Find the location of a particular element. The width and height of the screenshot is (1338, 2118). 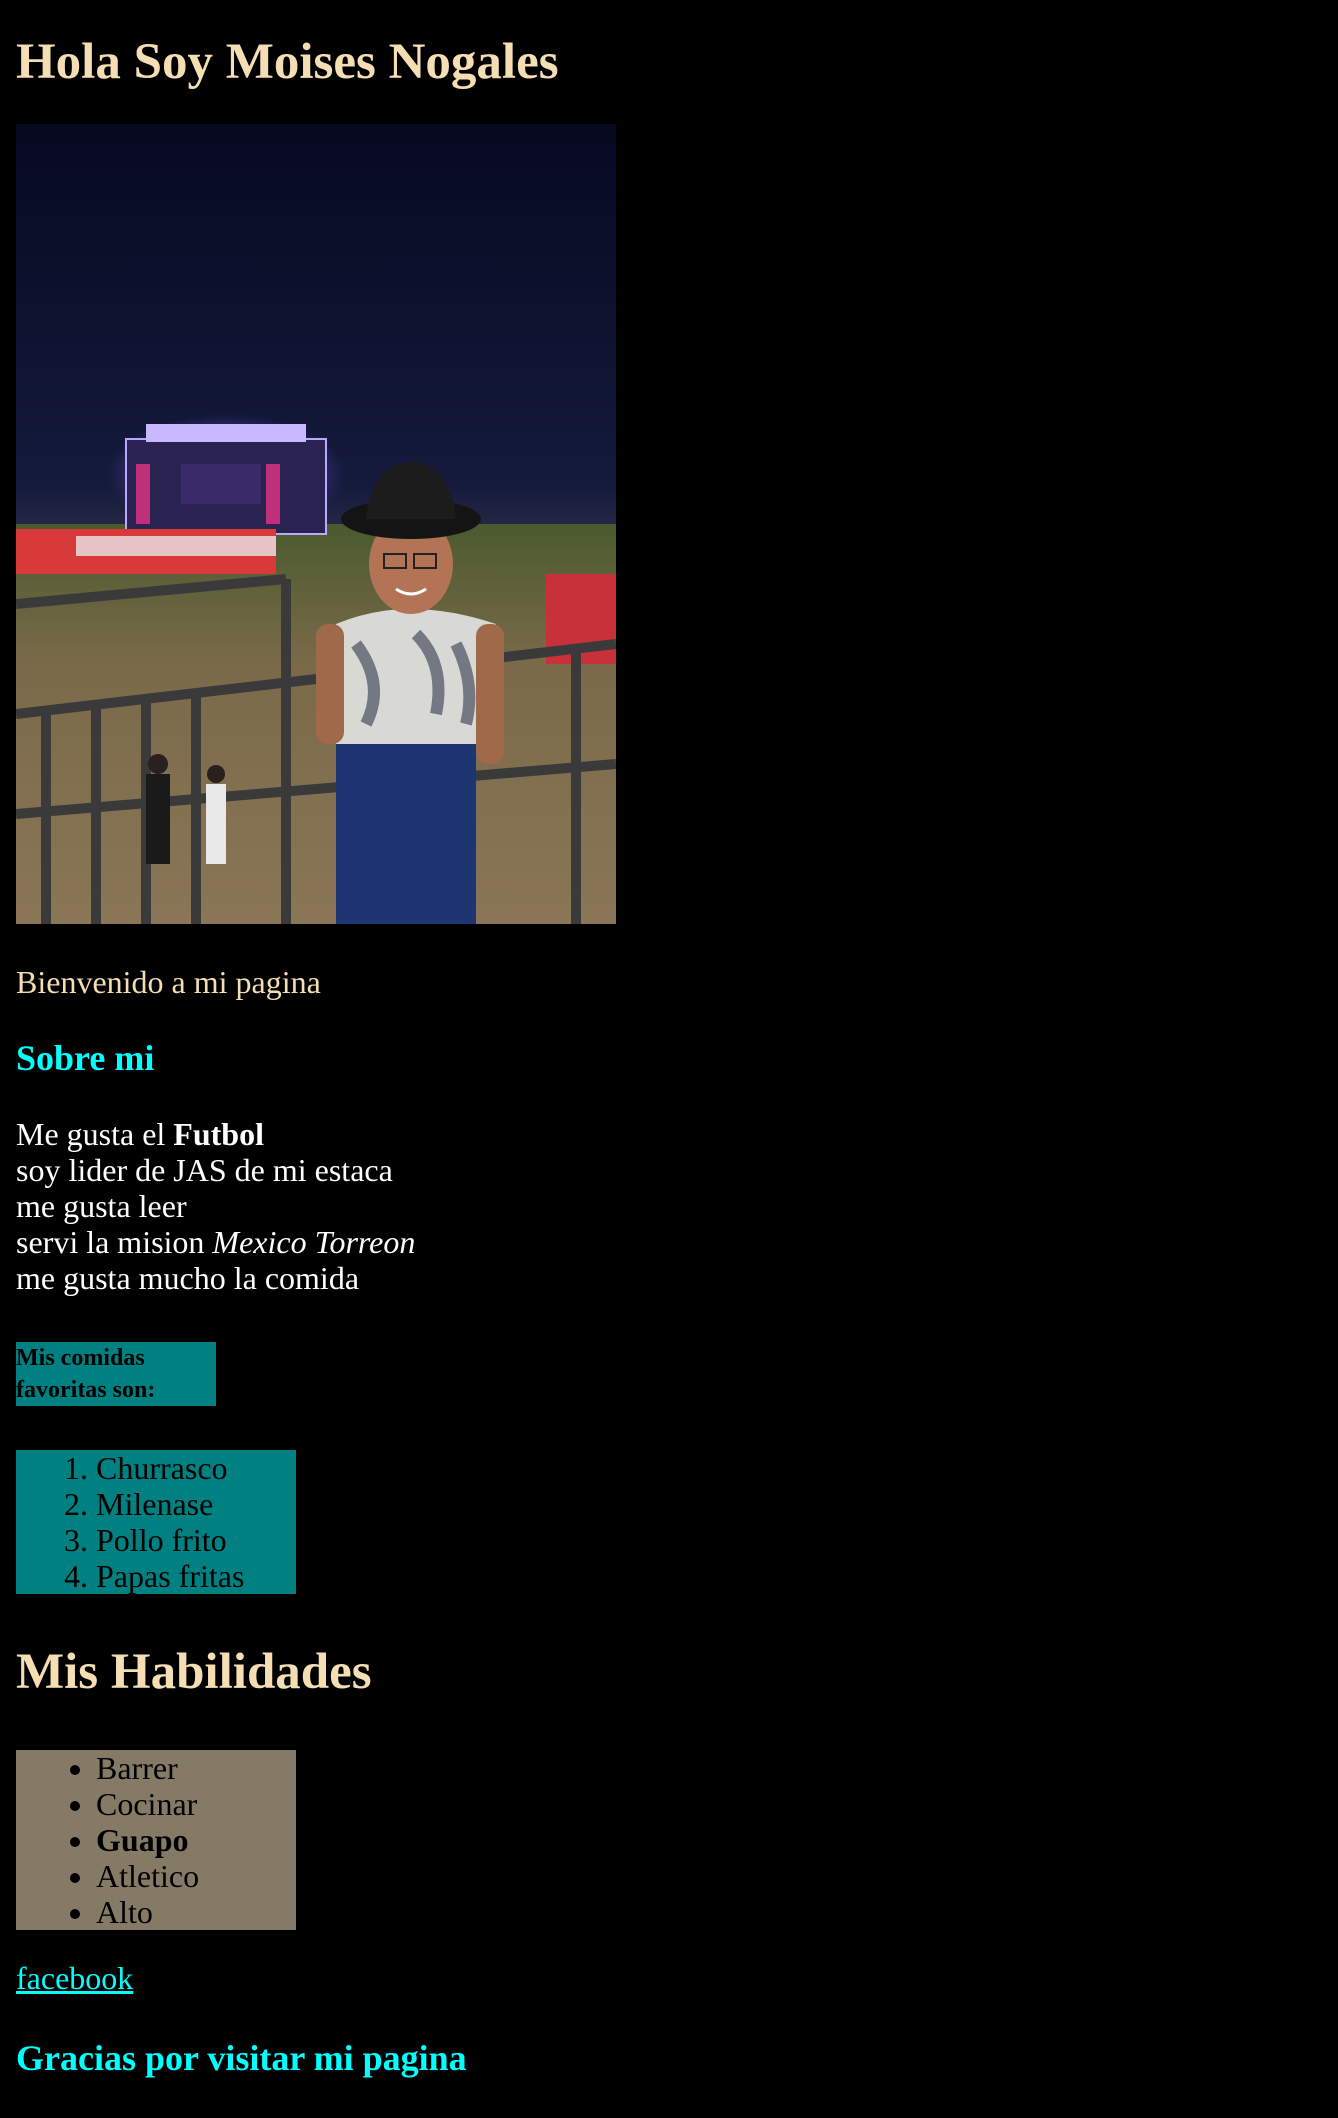

thanks-heading: Gracias por visitar mi pagina is located at coordinates (241, 2058).